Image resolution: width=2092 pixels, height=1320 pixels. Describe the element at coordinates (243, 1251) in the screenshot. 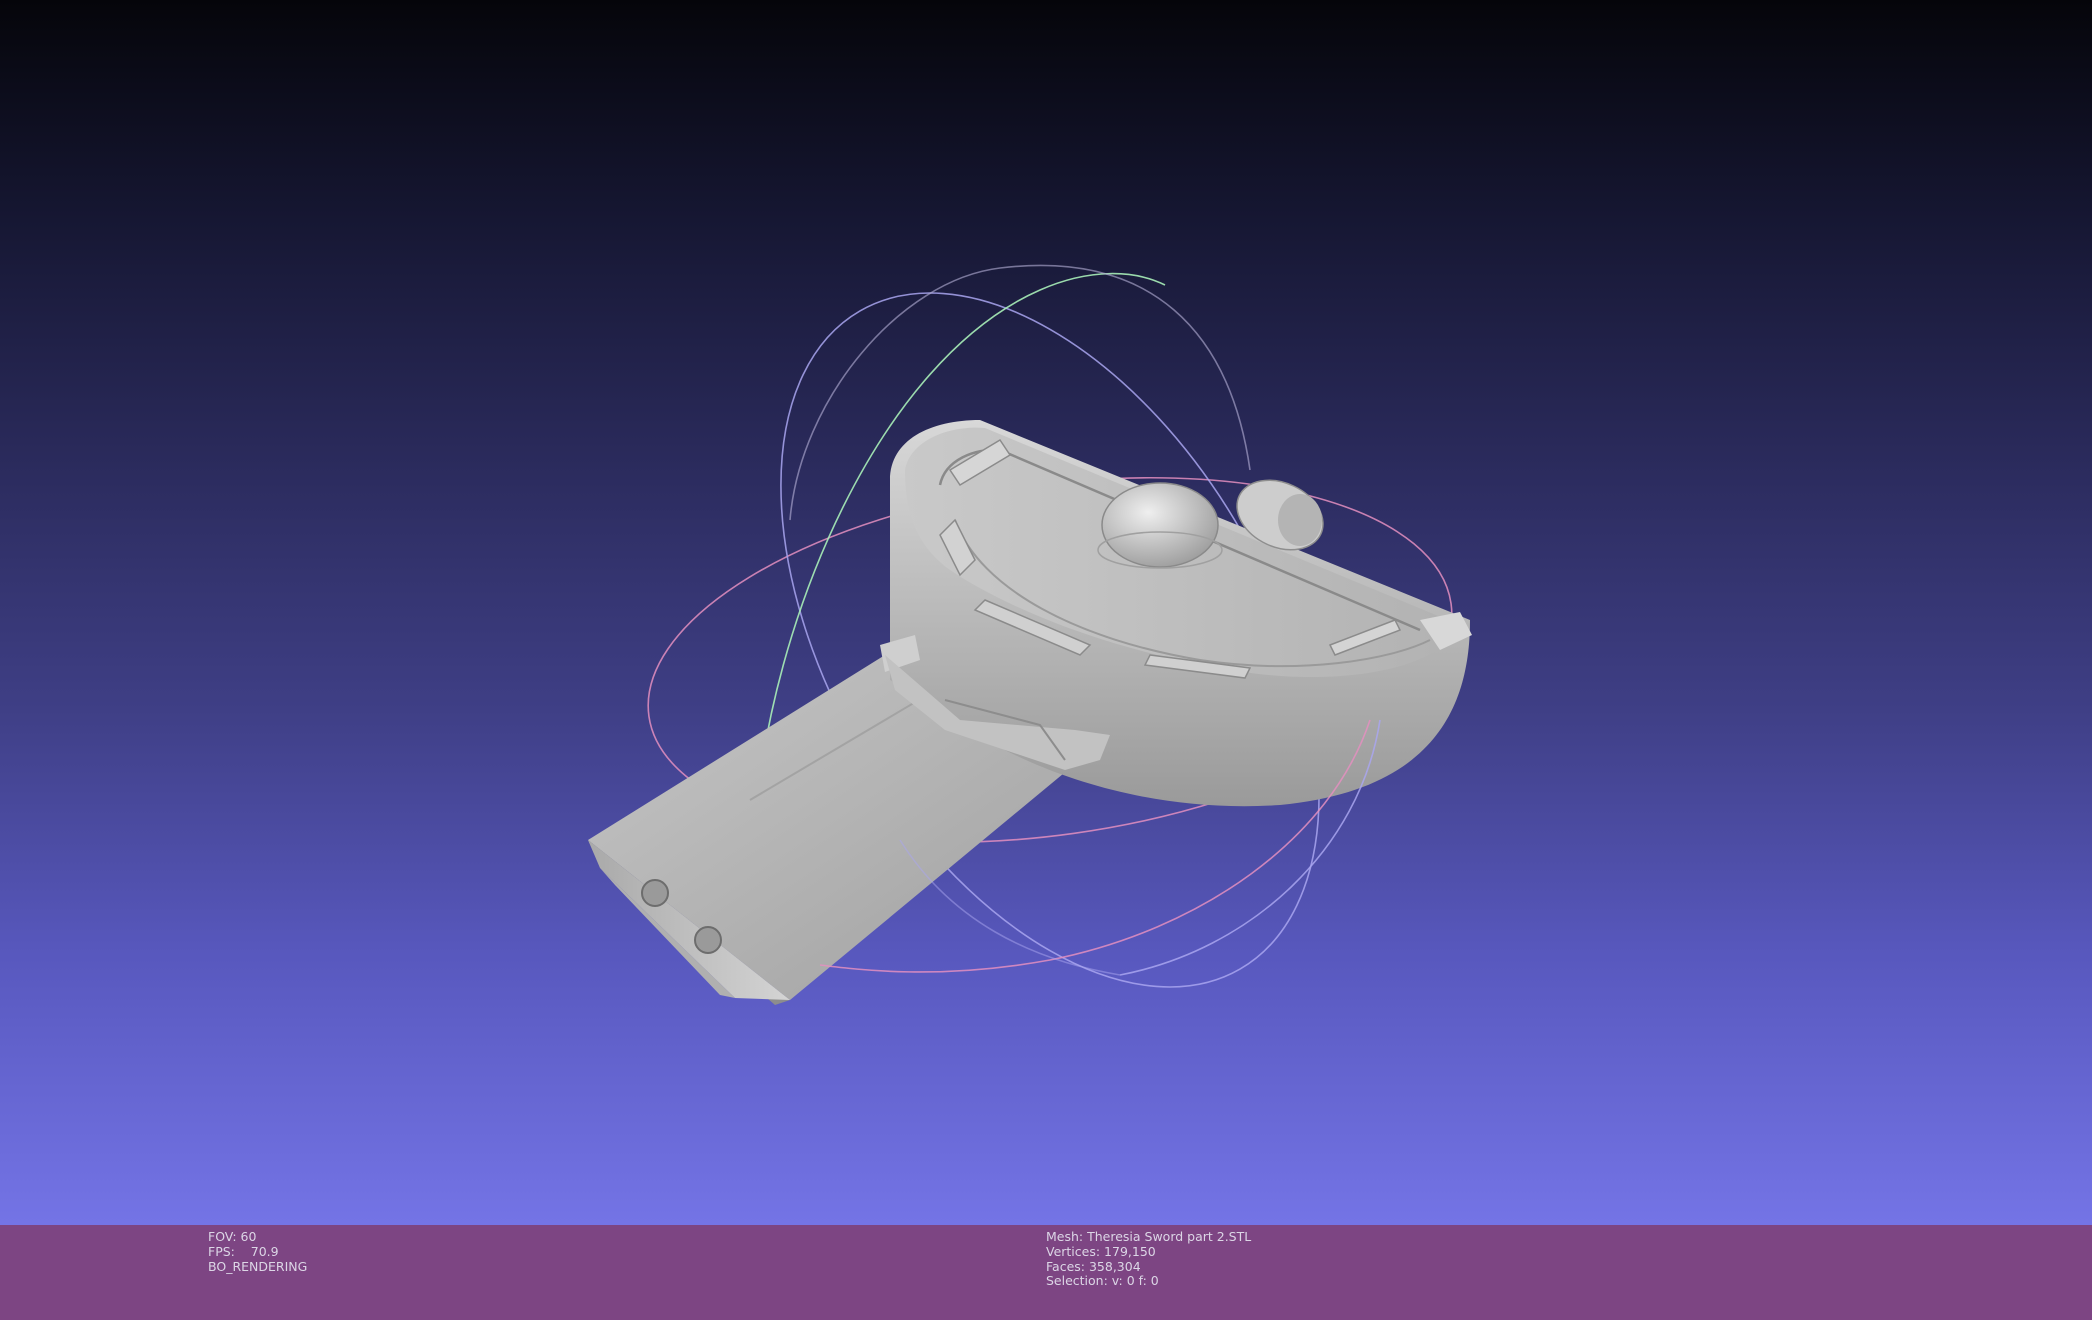

I see `fps-readout: FPS: 70.9` at that location.